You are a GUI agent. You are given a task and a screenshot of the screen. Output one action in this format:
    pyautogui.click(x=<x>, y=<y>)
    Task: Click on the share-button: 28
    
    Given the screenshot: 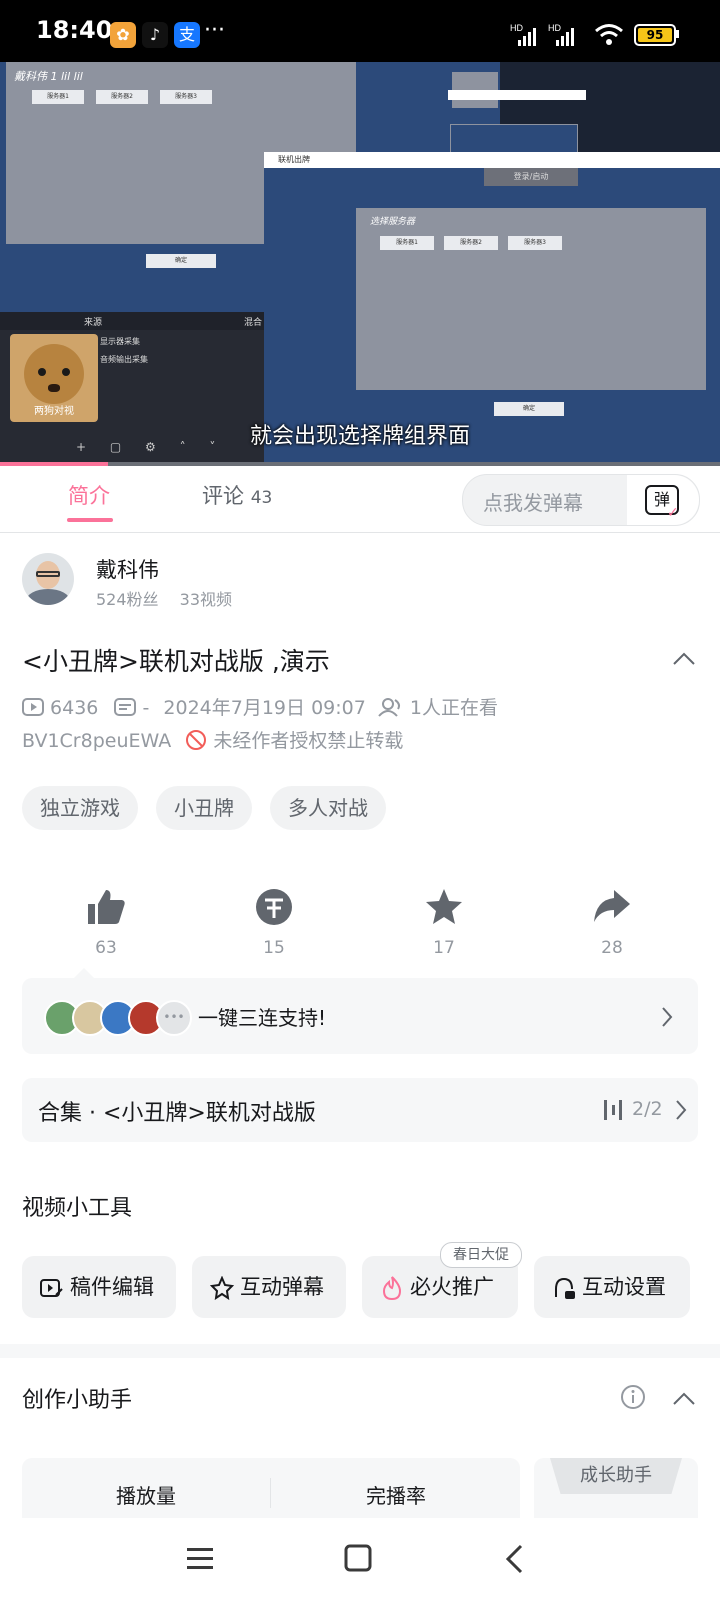 What is the action you would take?
    pyautogui.click(x=612, y=923)
    